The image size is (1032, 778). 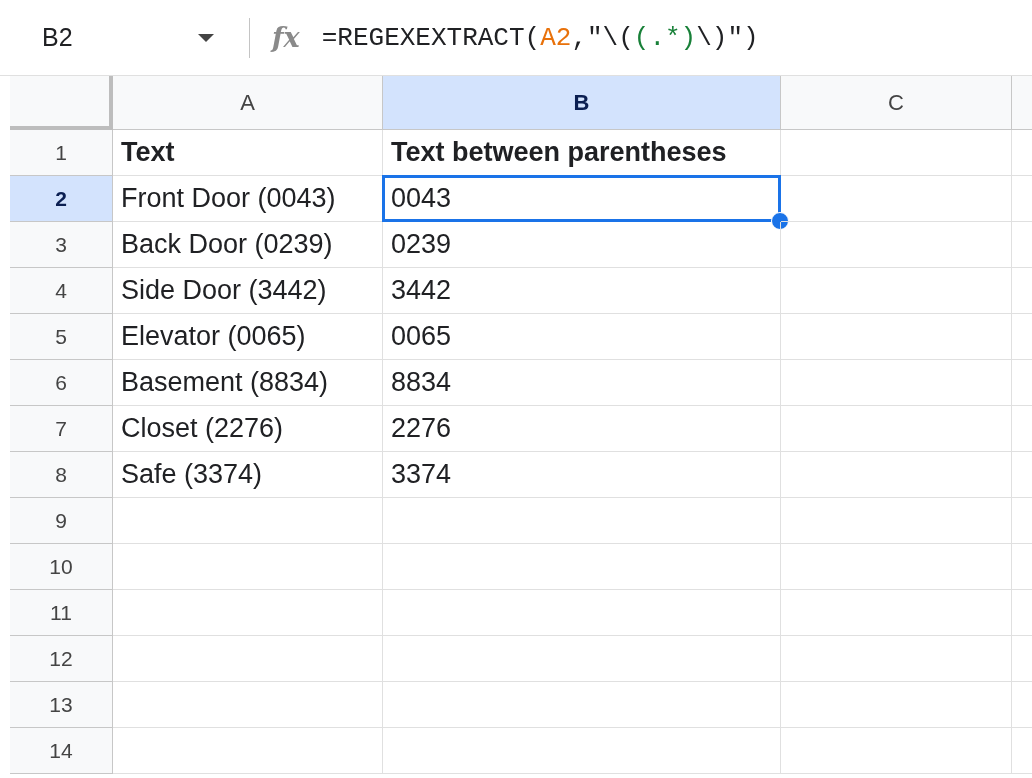 I want to click on row-header: 4, so click(x=61, y=291).